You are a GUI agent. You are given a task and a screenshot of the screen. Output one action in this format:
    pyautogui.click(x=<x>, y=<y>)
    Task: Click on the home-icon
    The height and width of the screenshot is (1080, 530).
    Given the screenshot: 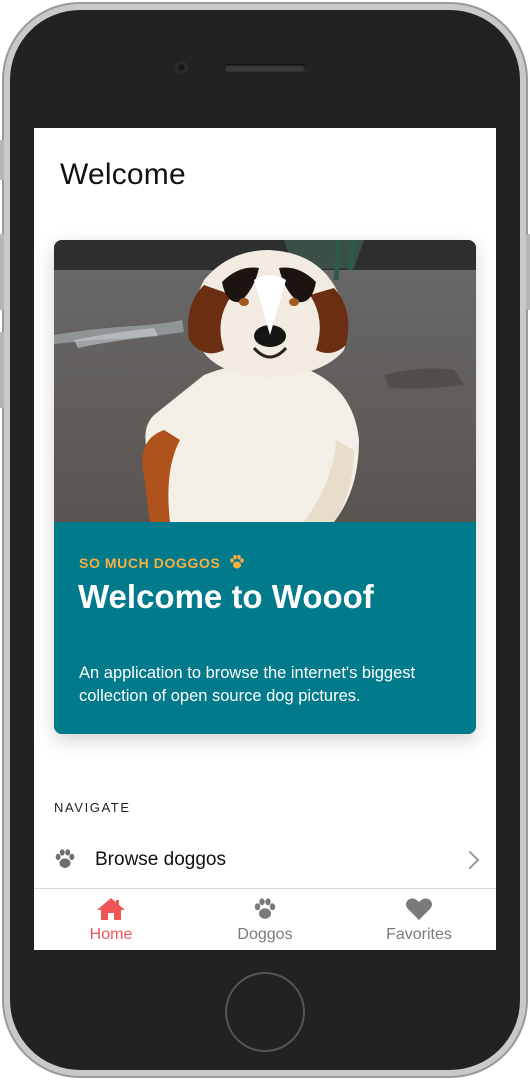 What is the action you would take?
    pyautogui.click(x=111, y=910)
    